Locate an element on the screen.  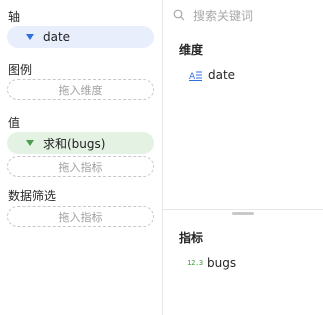
axis-field-pill: date is located at coordinates (80, 37).